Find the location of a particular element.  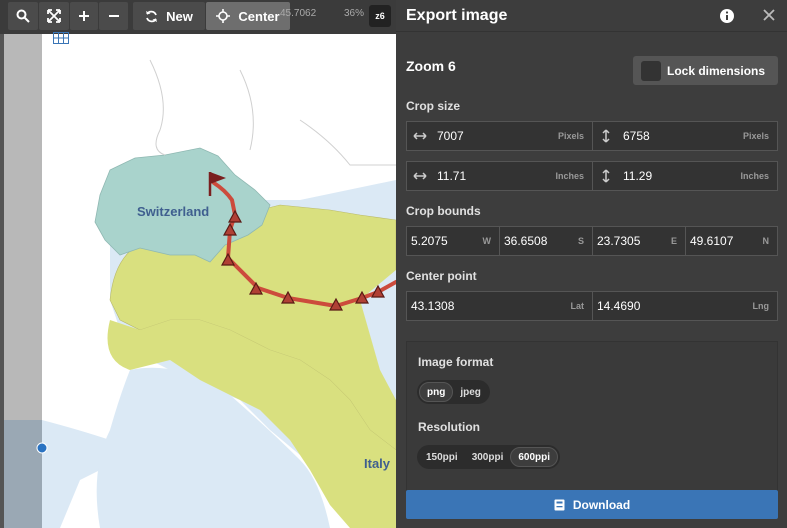

plus-icon is located at coordinates (84, 16).